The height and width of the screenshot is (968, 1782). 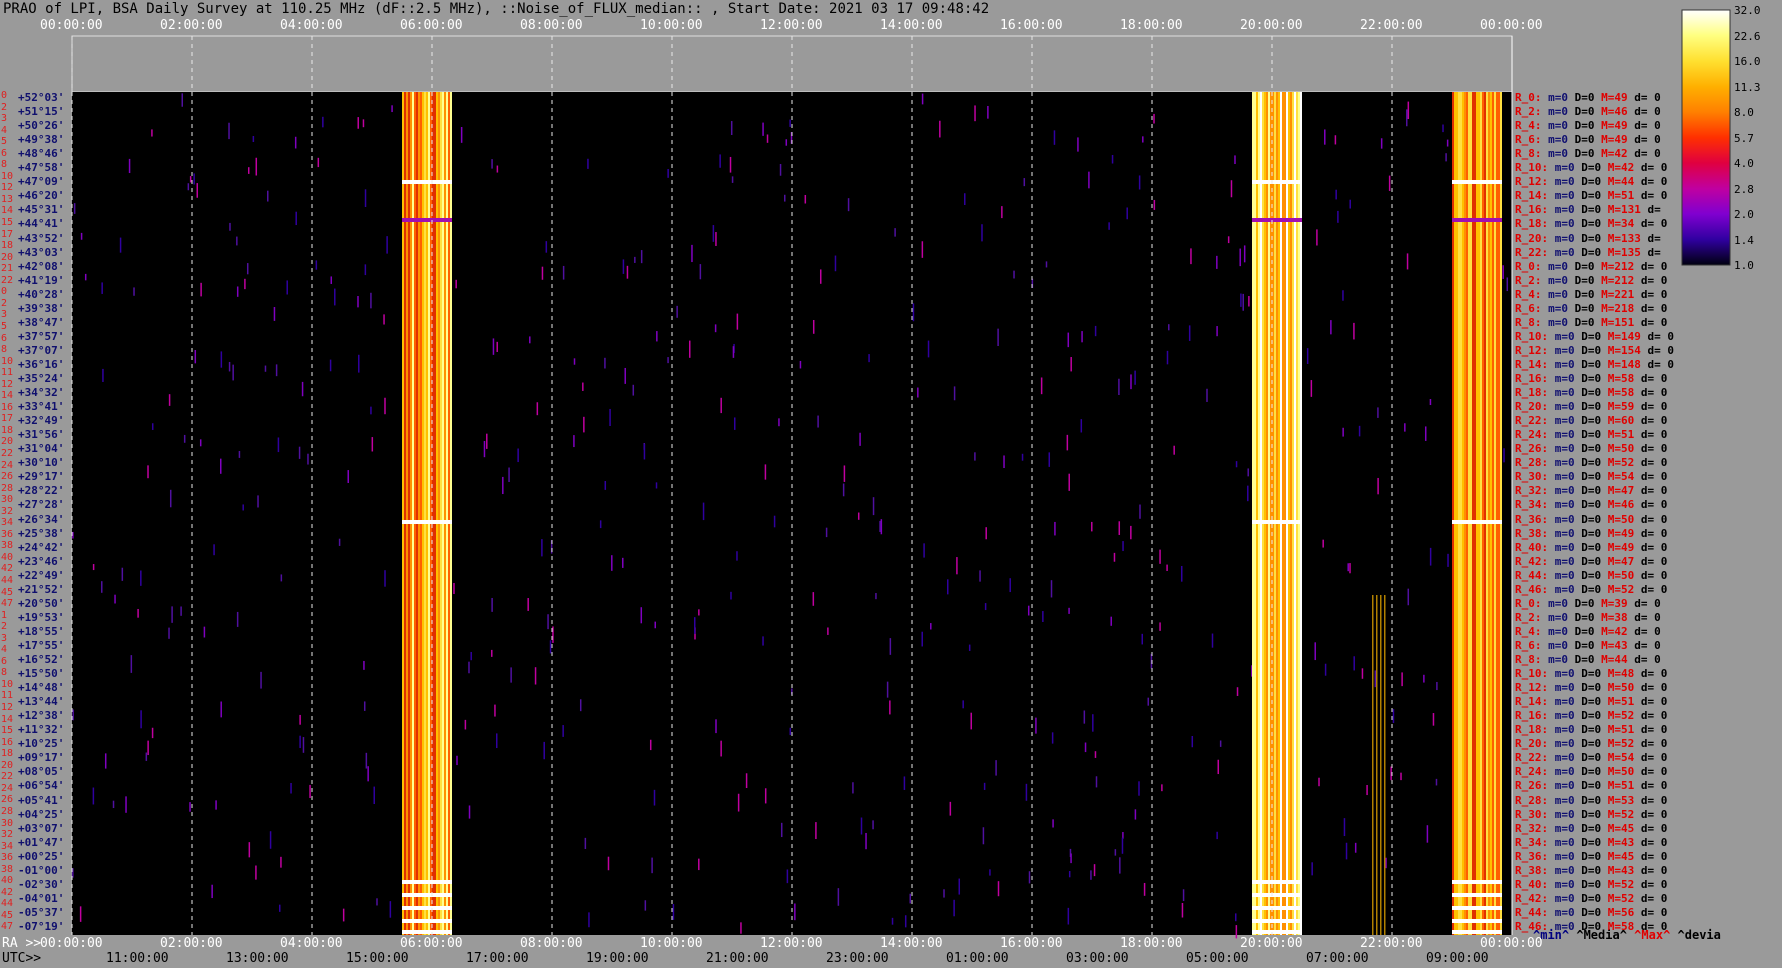 What do you see at coordinates (1591, 814) in the screenshot?
I see `row-stat: R_30: m=0 D=0 M=52 d= 0` at bounding box center [1591, 814].